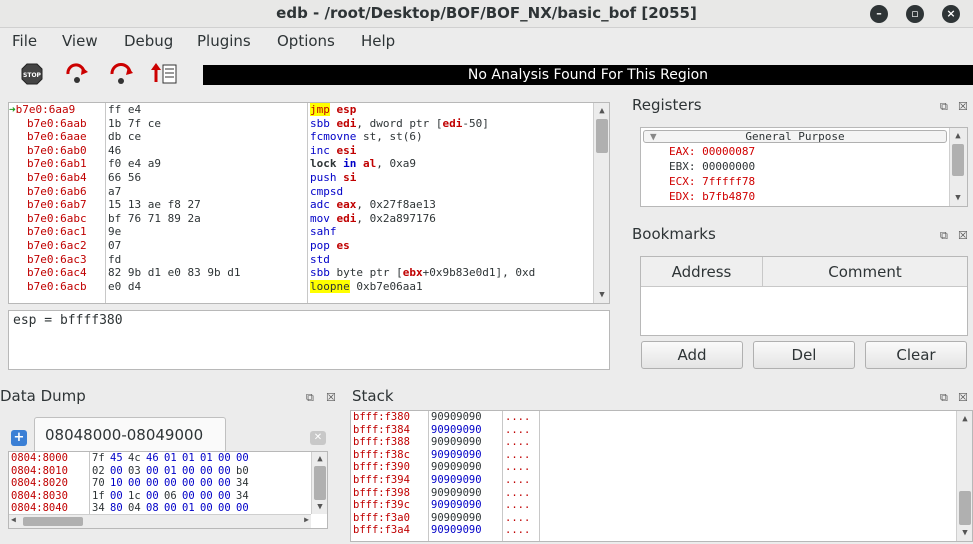 The image size is (973, 544). Describe the element at coordinates (692, 355) in the screenshot. I see `bookmark-add-button: Add` at that location.